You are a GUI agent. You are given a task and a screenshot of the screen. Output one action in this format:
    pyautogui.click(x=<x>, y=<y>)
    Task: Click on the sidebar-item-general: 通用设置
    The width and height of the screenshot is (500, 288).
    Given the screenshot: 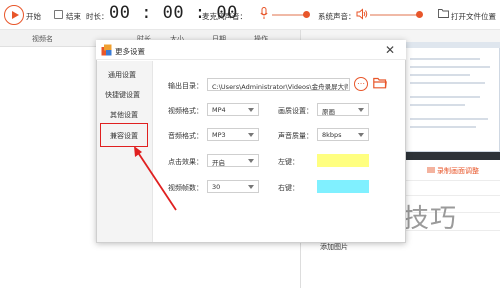 What is the action you would take?
    pyautogui.click(x=122, y=75)
    